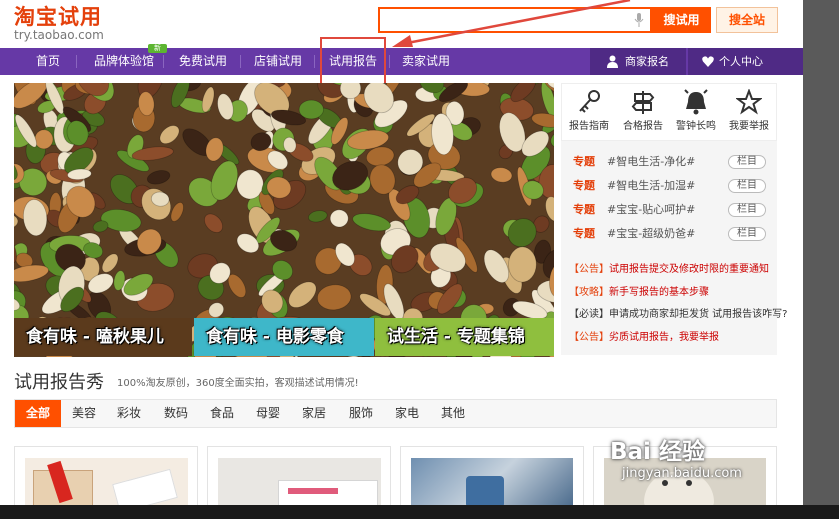 This screenshot has width=839, height=519. I want to click on card-shape, so click(145, 488).